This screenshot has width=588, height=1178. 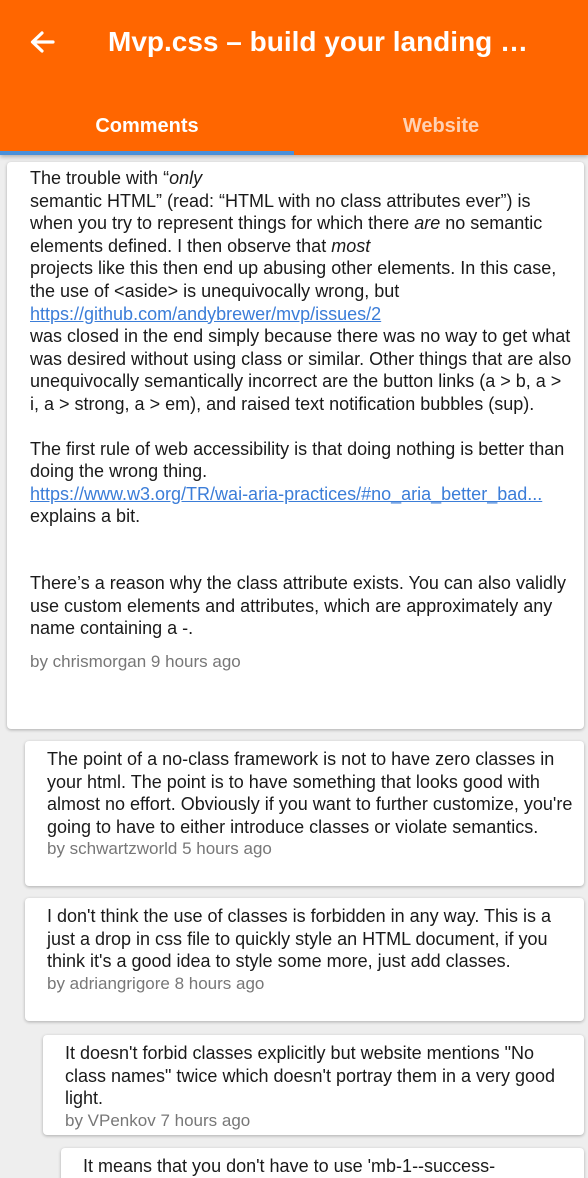 I want to click on comment-text: explains a bit., so click(x=85, y=516).